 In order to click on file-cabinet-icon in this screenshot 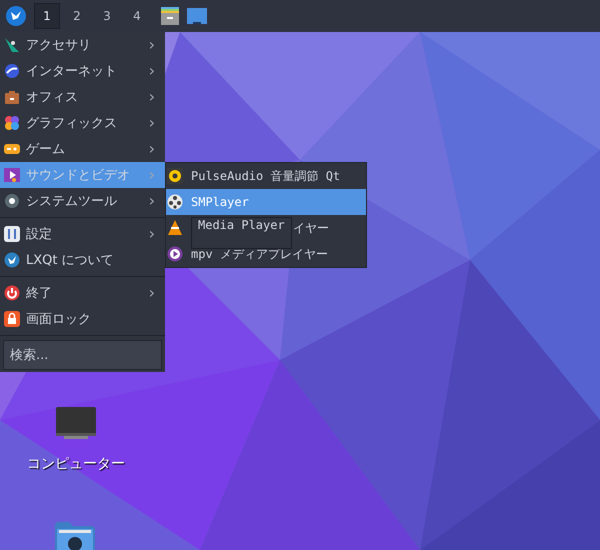, I will do `click(170, 16)`.